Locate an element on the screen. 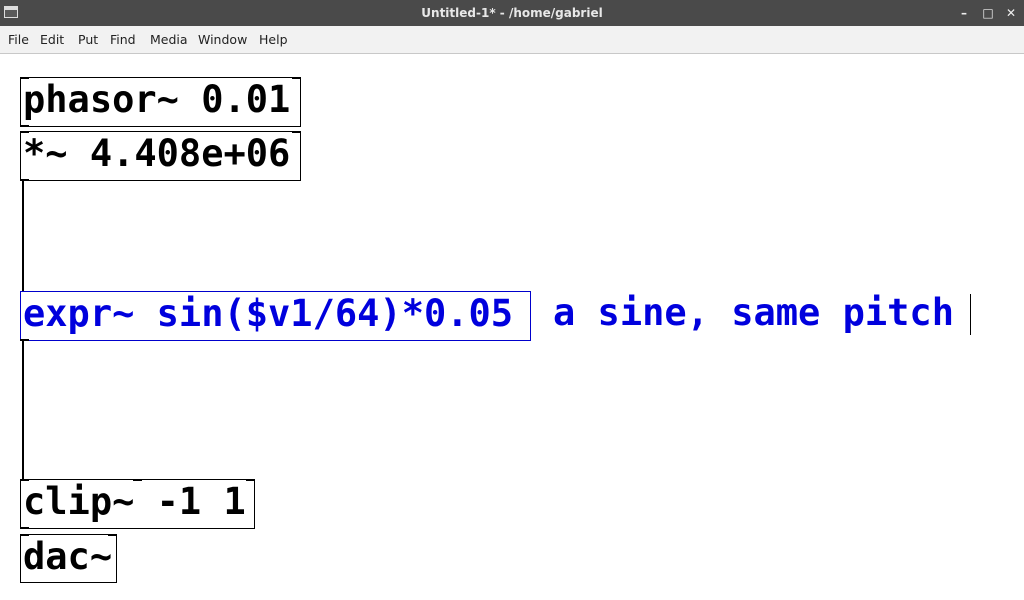 This screenshot has width=1024, height=600. pd-object-label: clip~ -1 1 is located at coordinates (134, 501).